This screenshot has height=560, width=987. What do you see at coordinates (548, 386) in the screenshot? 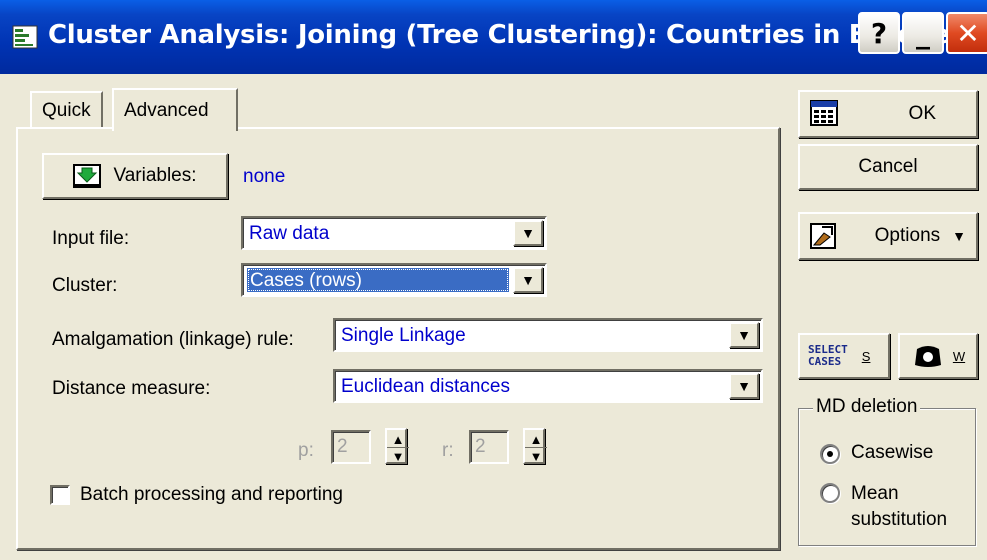
I see `distance-select: Euclidean distances ▼` at bounding box center [548, 386].